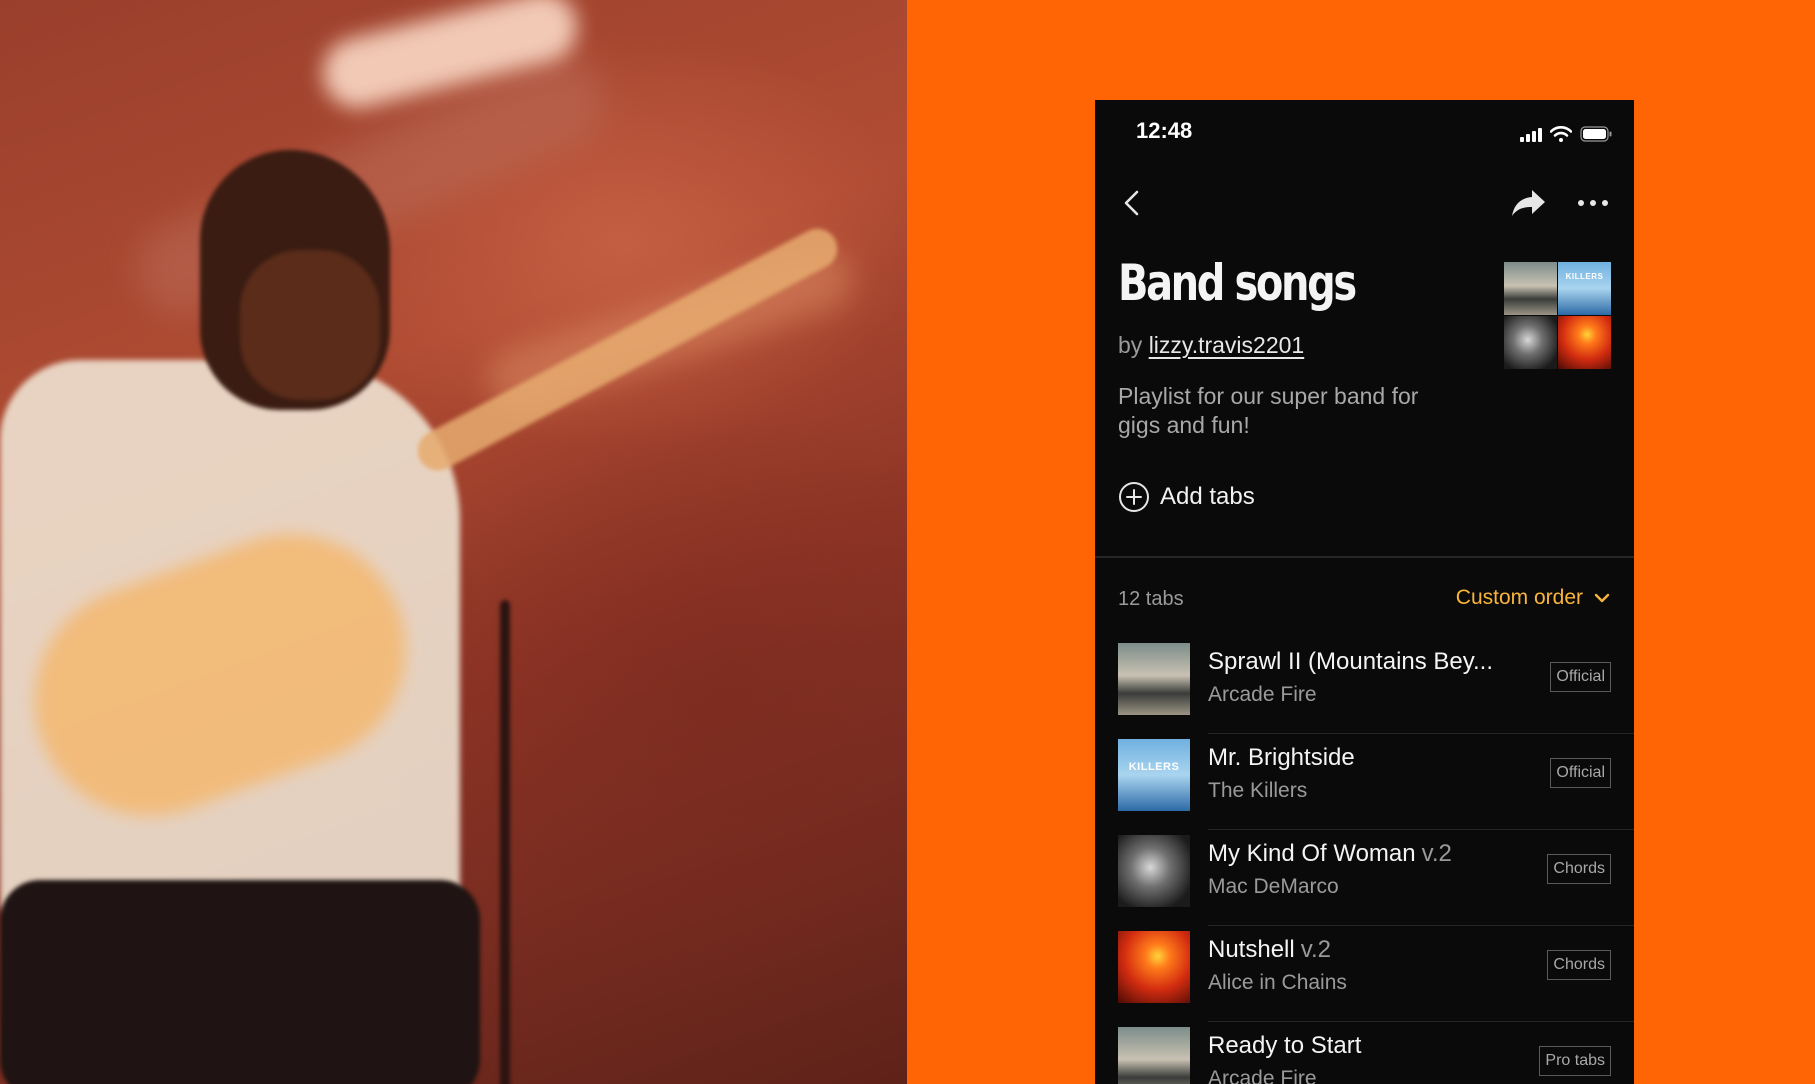  What do you see at coordinates (1285, 1045) in the screenshot?
I see `song-title: Ready to Start` at bounding box center [1285, 1045].